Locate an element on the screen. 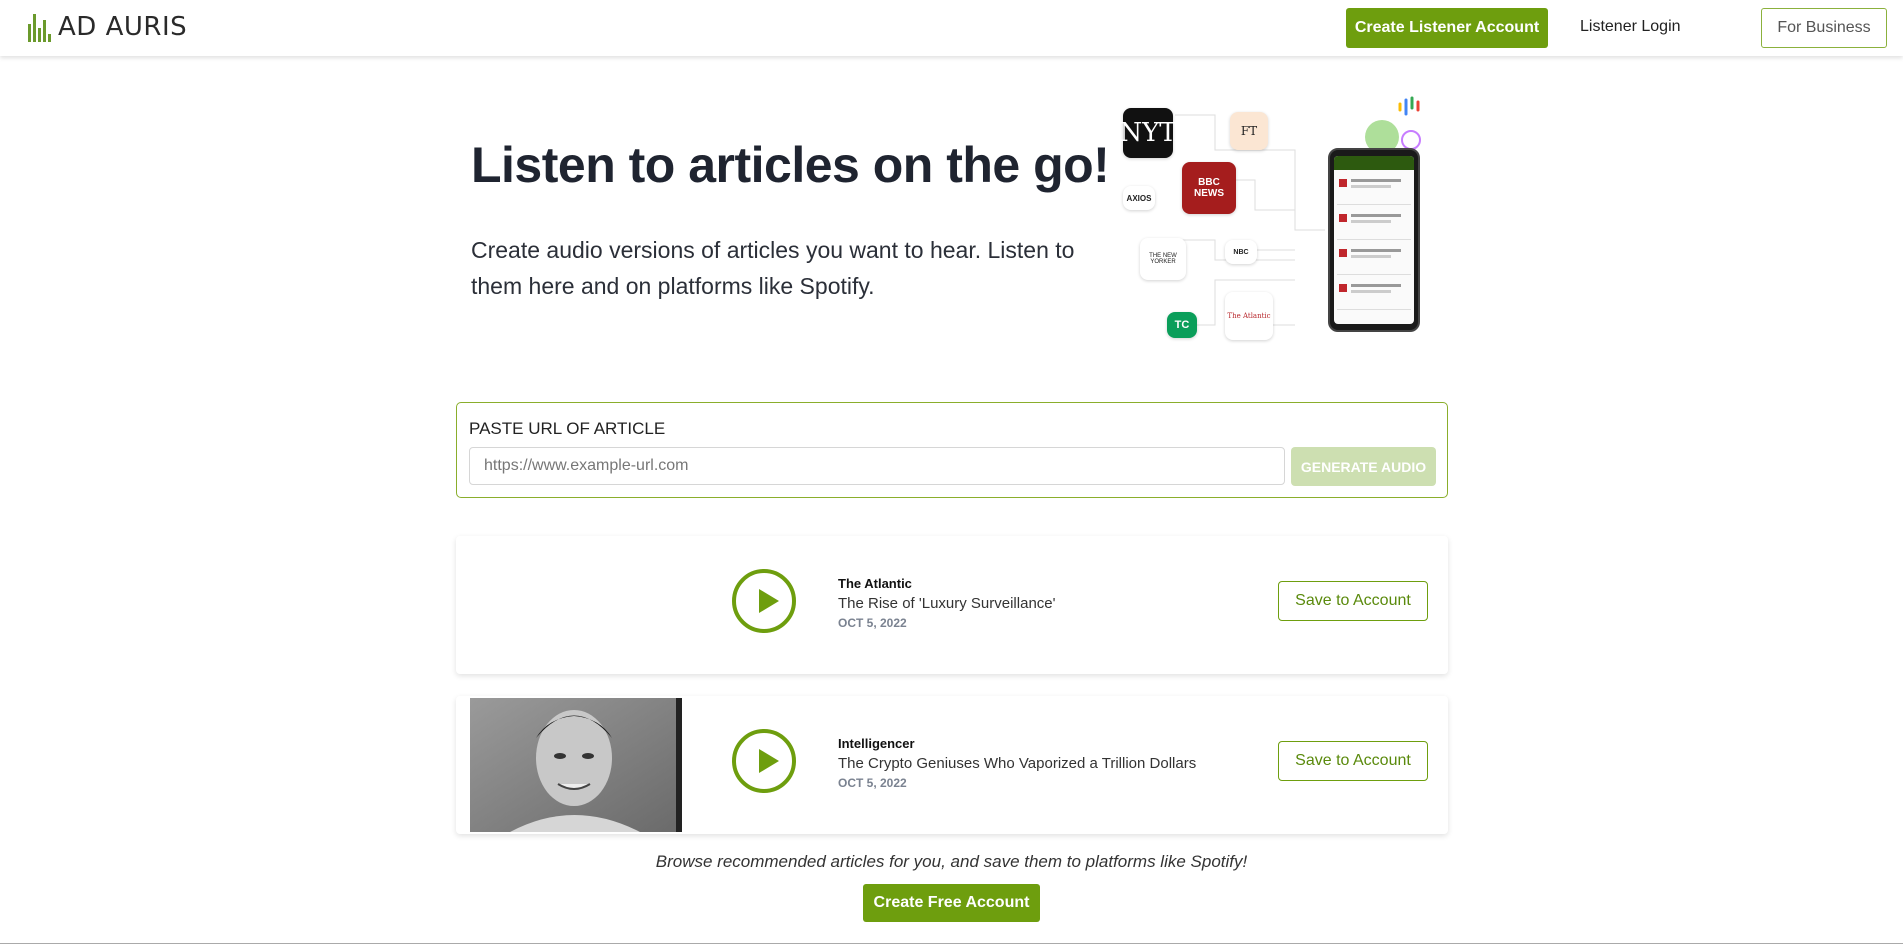  url-label: PASTE URL OF ARTICLE is located at coordinates (567, 428).